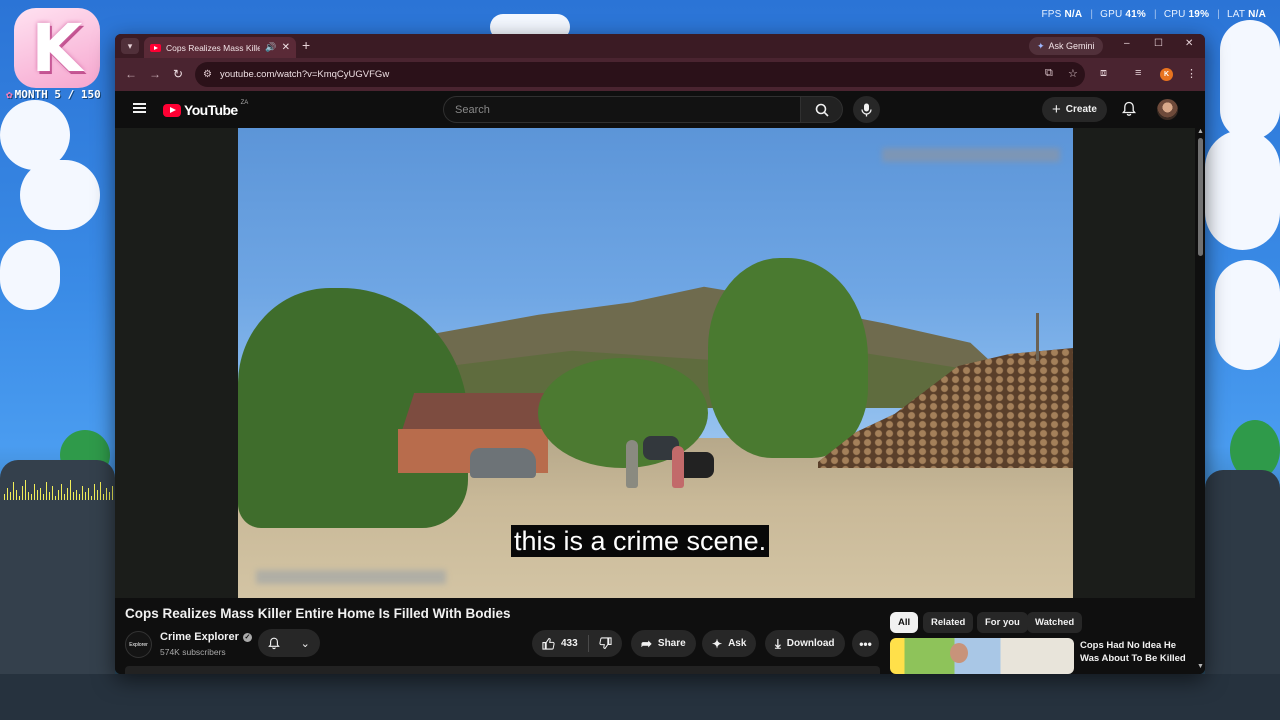 This screenshot has width=1280, height=720. I want to click on tab-search-button: ▾, so click(130, 46).